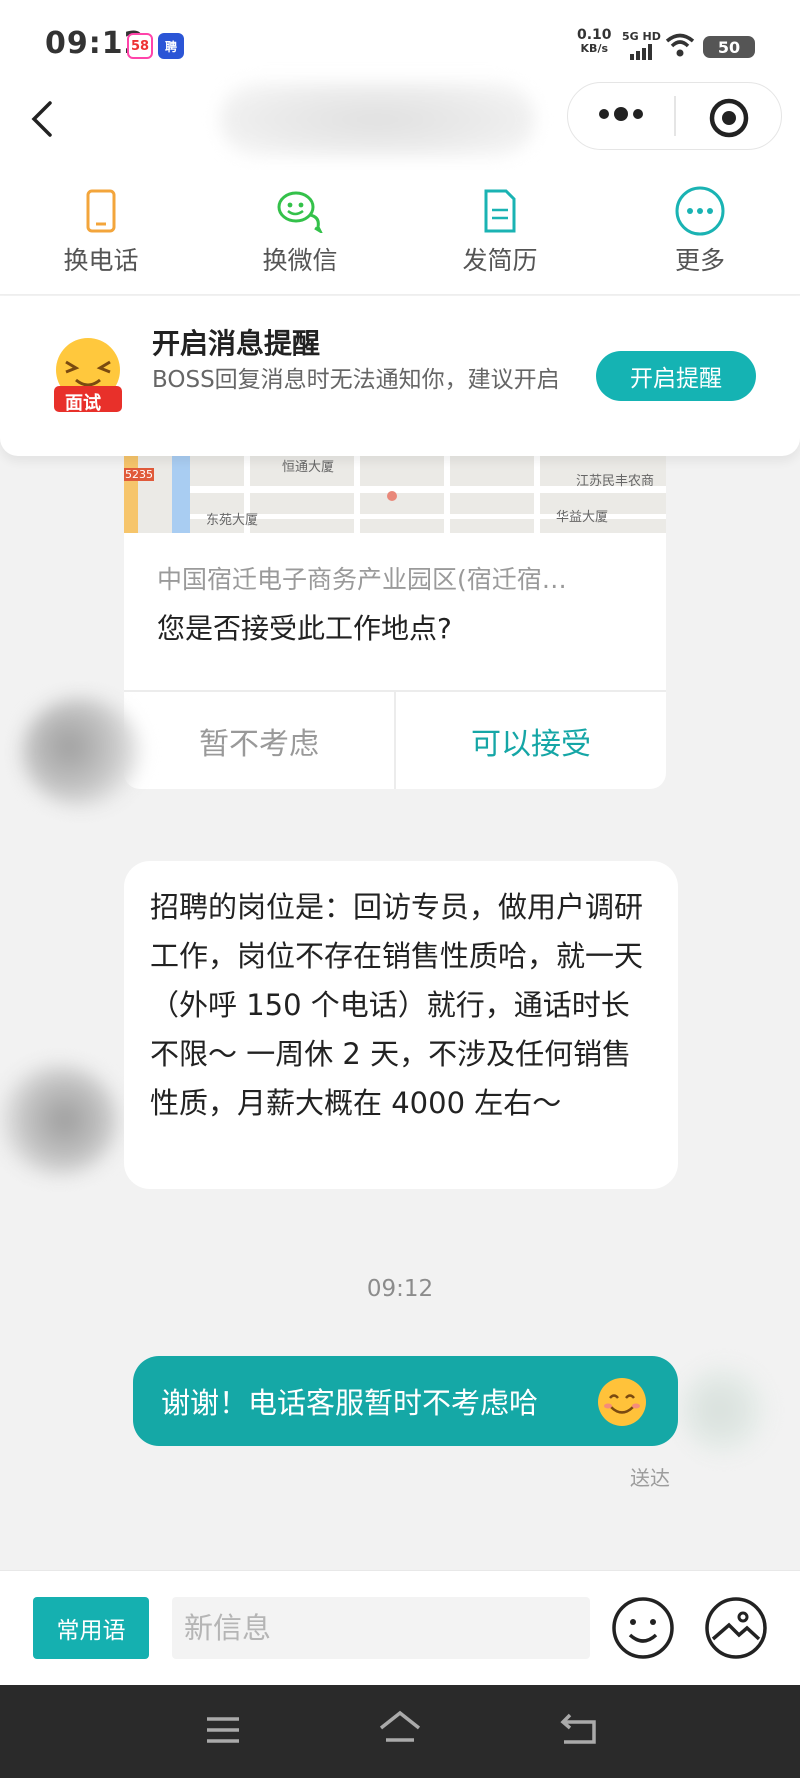 The image size is (800, 1778). Describe the element at coordinates (400, 1728) in the screenshot. I see `home-icon` at that location.